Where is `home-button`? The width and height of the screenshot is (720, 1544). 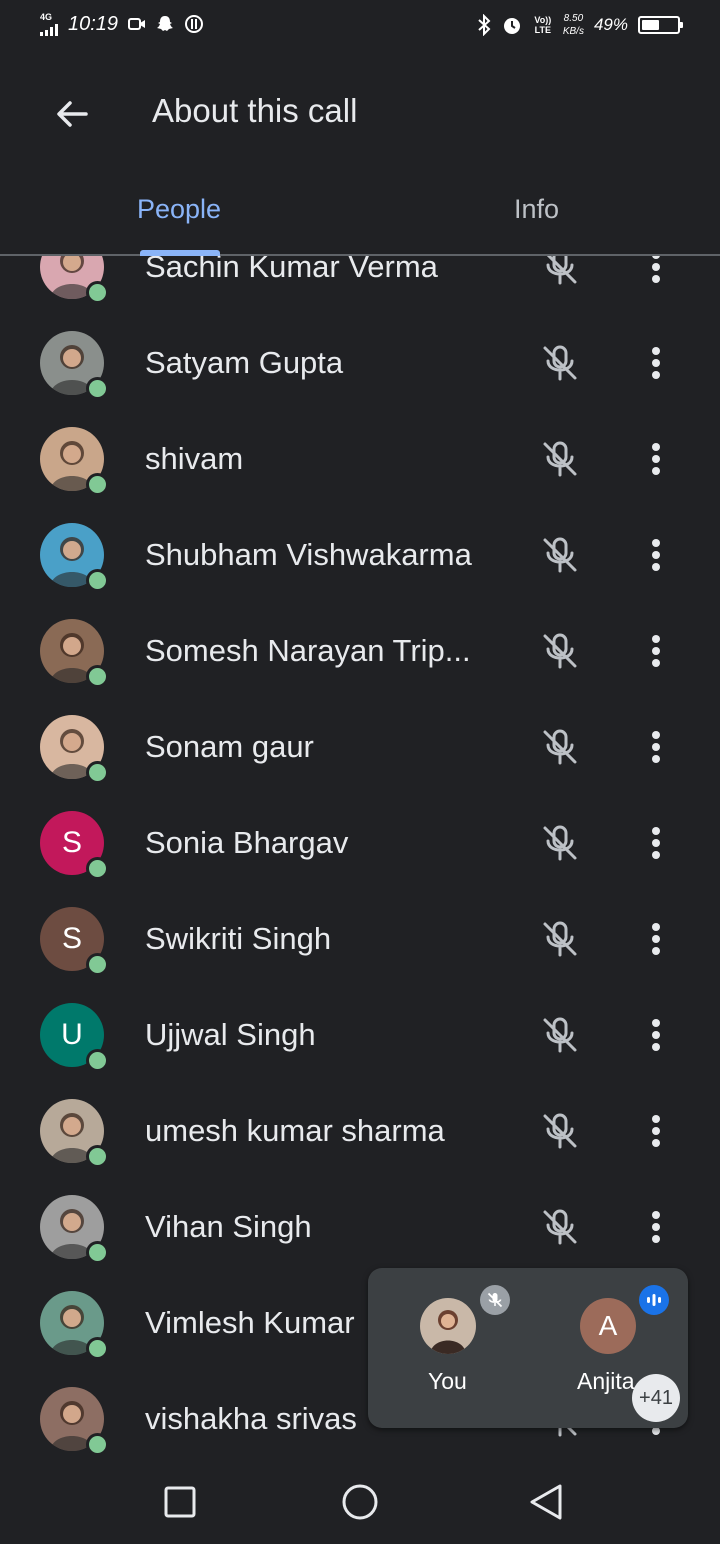
home-button is located at coordinates (360, 1502).